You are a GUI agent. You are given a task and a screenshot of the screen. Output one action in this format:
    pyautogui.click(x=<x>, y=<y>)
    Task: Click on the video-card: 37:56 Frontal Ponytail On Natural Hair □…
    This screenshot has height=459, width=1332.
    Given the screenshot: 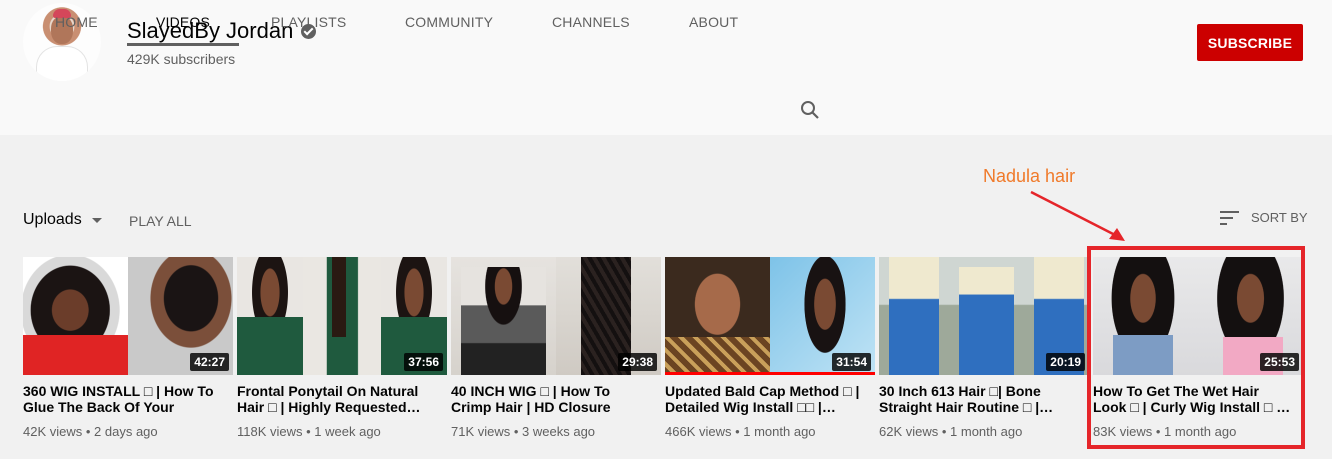 What is the action you would take?
    pyautogui.click(x=342, y=348)
    